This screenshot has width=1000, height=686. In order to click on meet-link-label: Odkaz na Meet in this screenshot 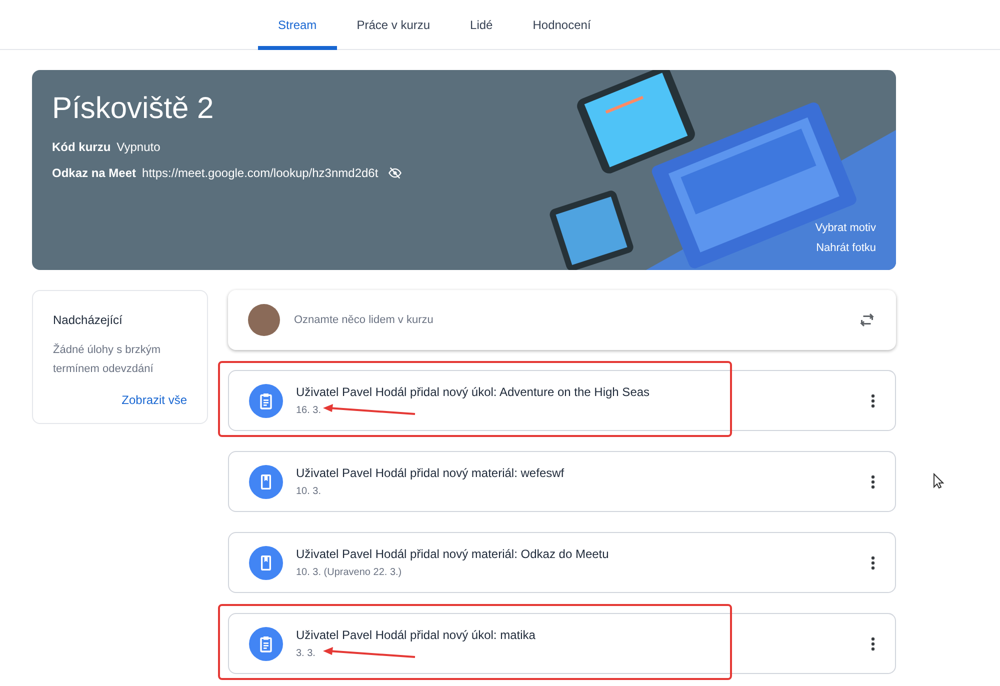, I will do `click(94, 173)`.